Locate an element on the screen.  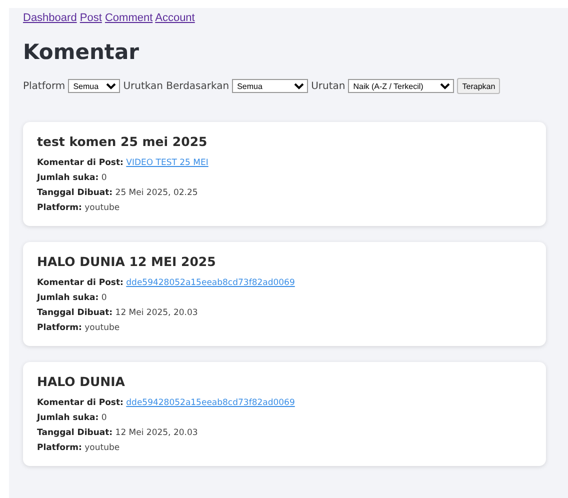
comment-title: HALO DUNIA 12 MEI 2025 is located at coordinates (127, 261).